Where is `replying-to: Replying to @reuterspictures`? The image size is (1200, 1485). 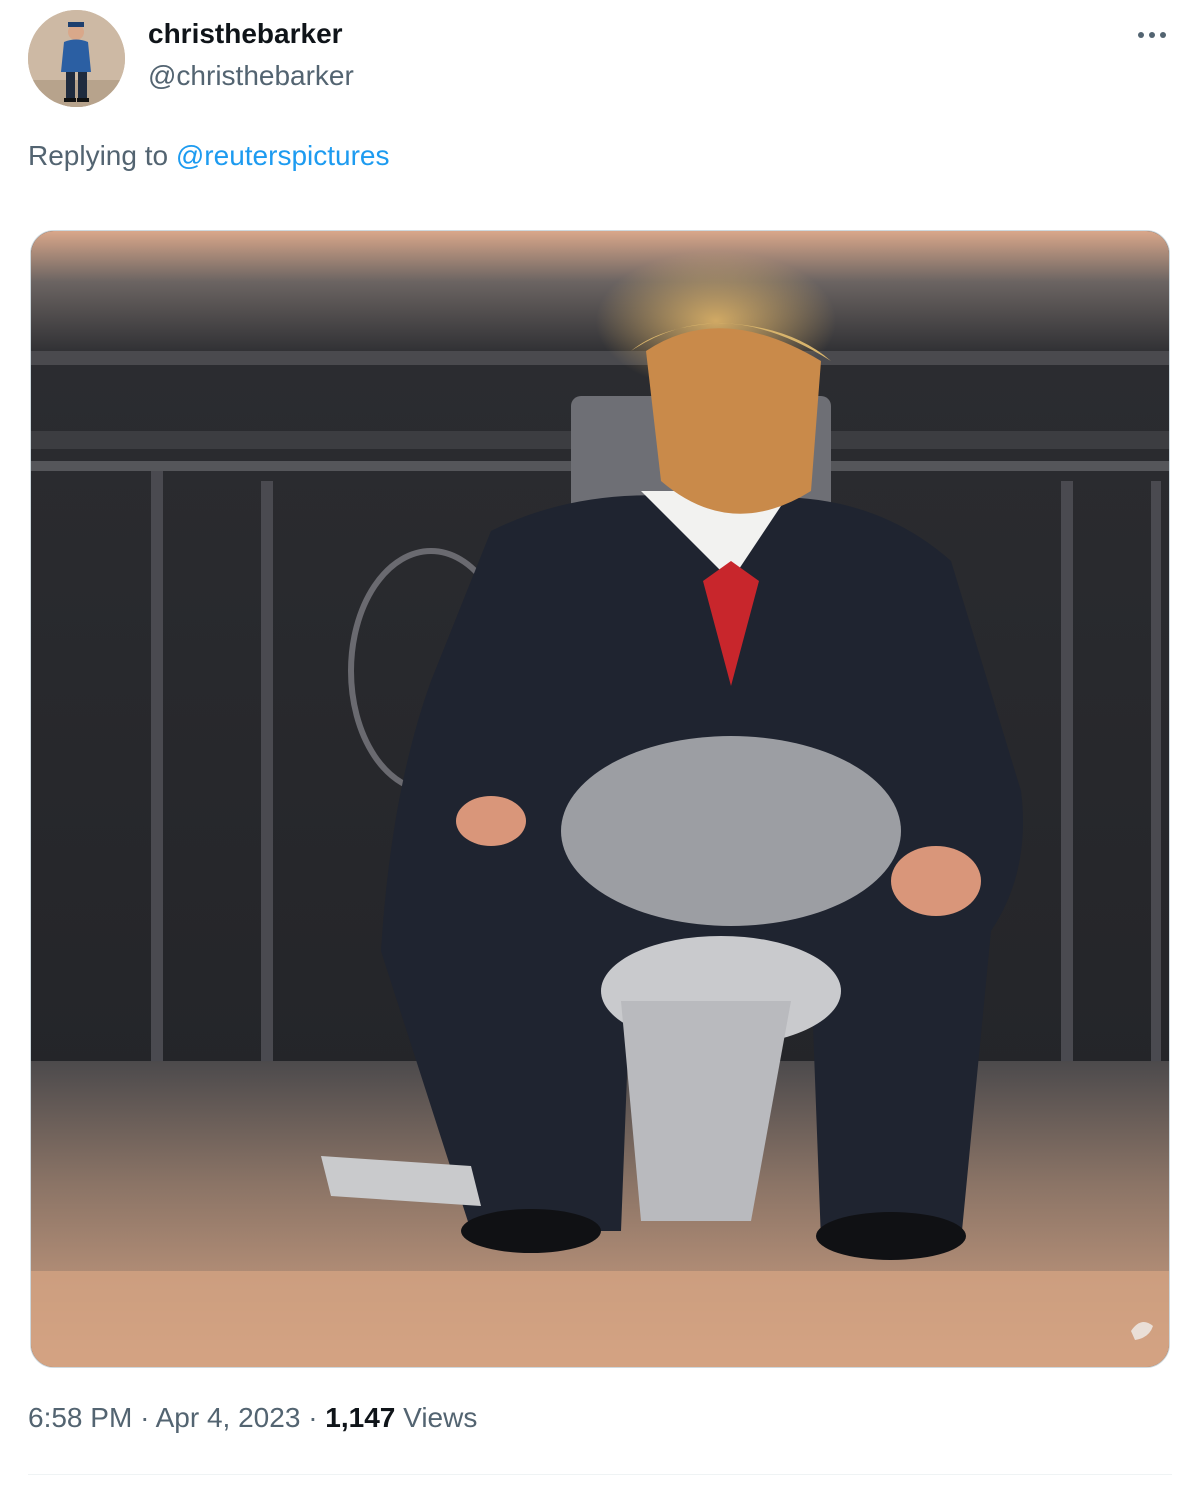 replying-to: Replying to @reuterspictures is located at coordinates (208, 156).